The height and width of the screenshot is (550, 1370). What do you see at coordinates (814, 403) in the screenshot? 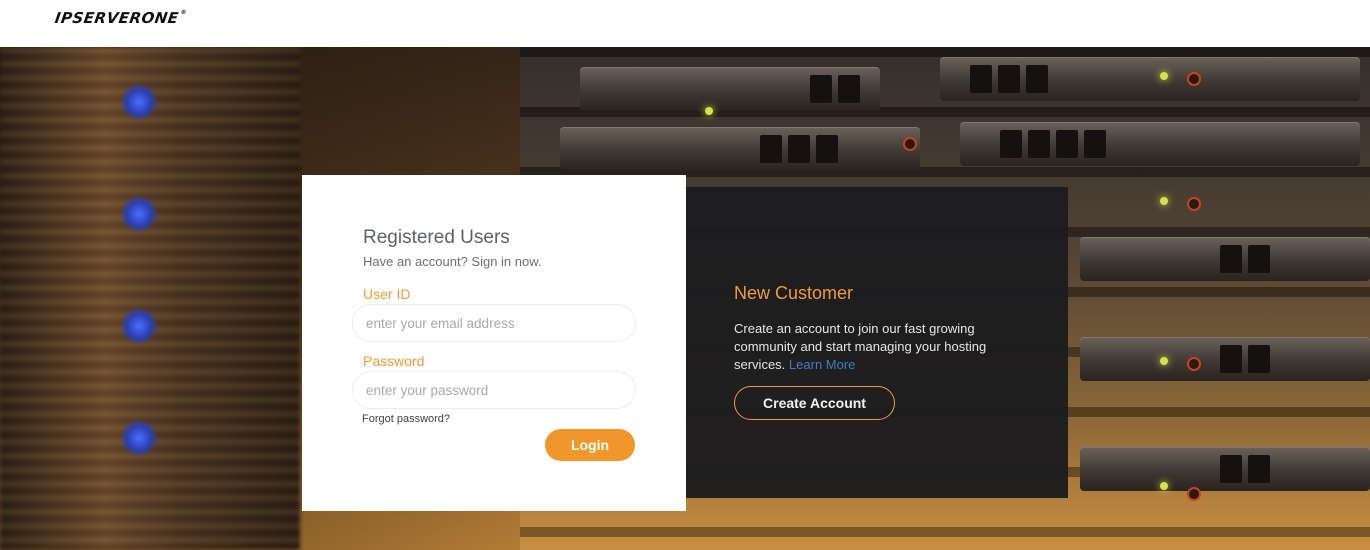
I see `create-account-button: Create Account` at bounding box center [814, 403].